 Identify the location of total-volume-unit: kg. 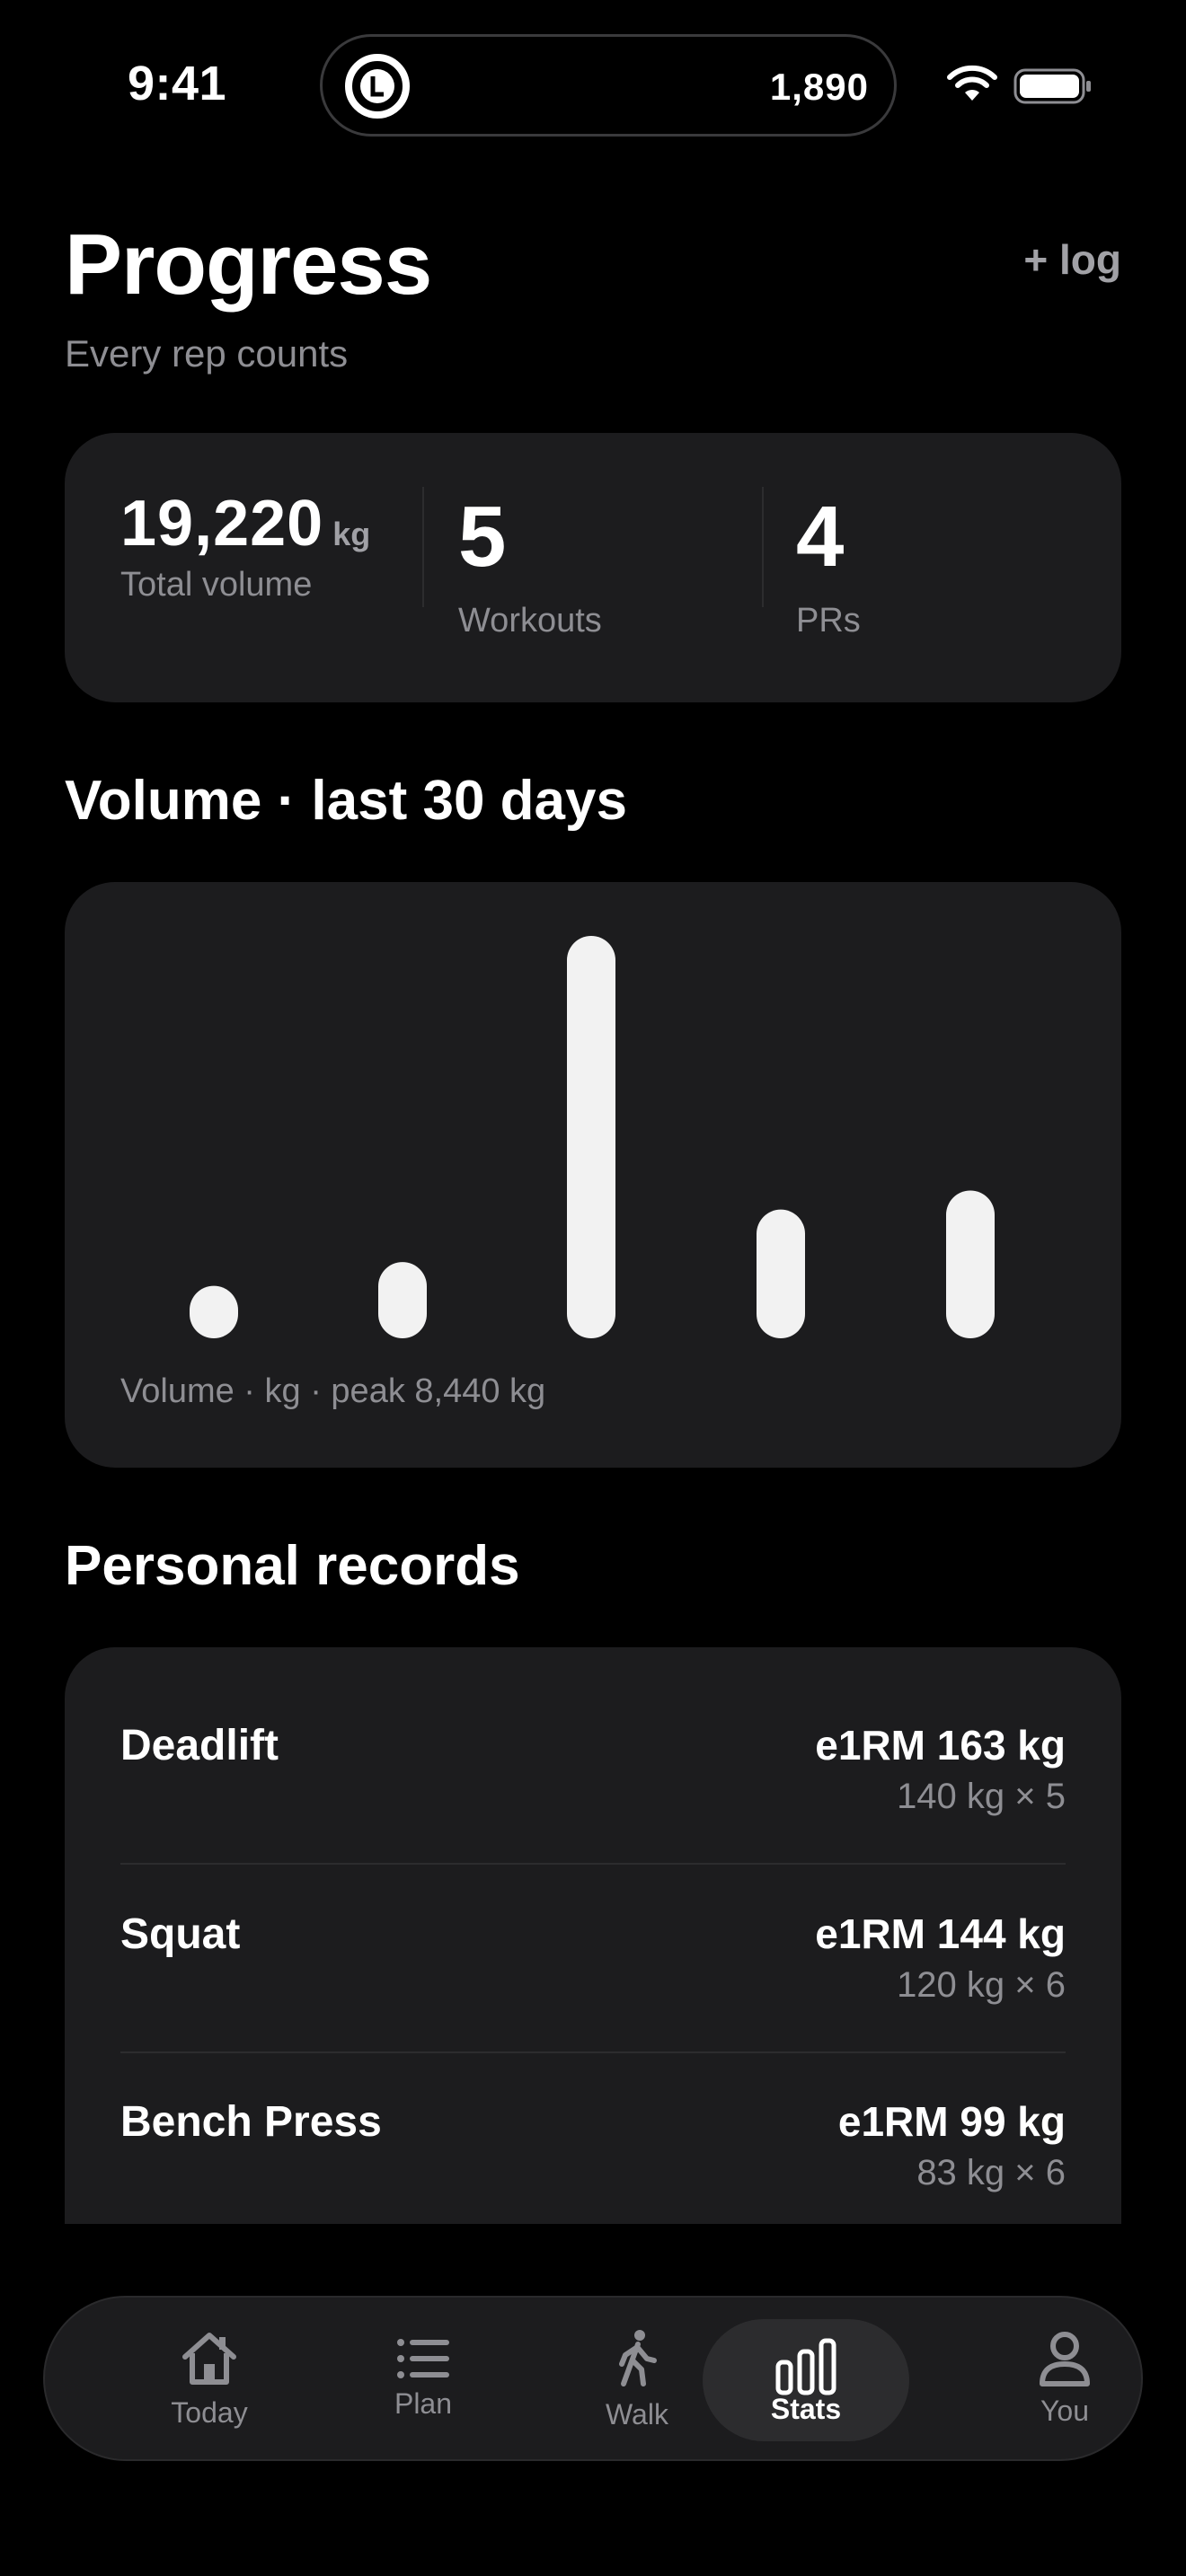
(351, 534).